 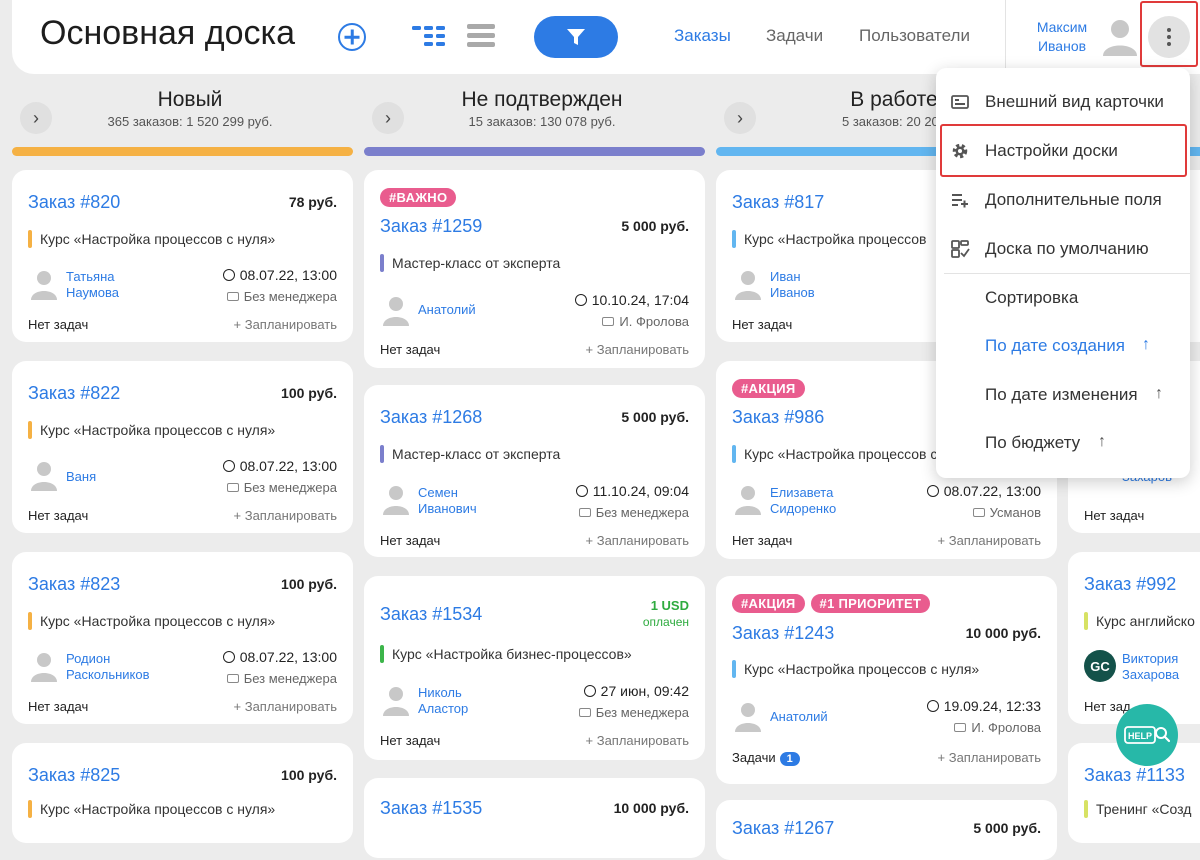 What do you see at coordinates (766, 758) in the screenshot?
I see `tasks-label: Задачи 1` at bounding box center [766, 758].